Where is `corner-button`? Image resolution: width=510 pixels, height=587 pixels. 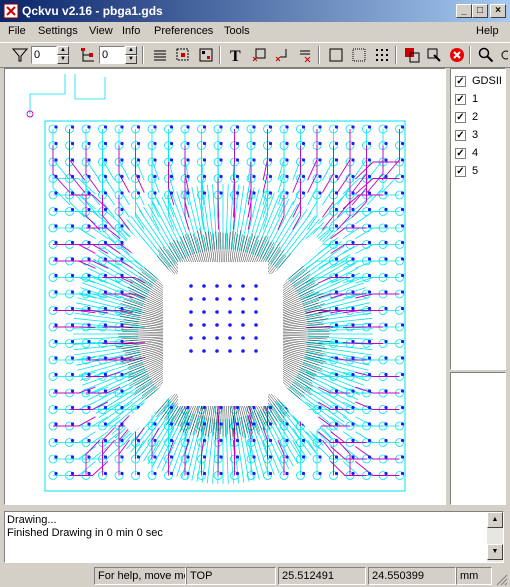 corner-button is located at coordinates (282, 55).